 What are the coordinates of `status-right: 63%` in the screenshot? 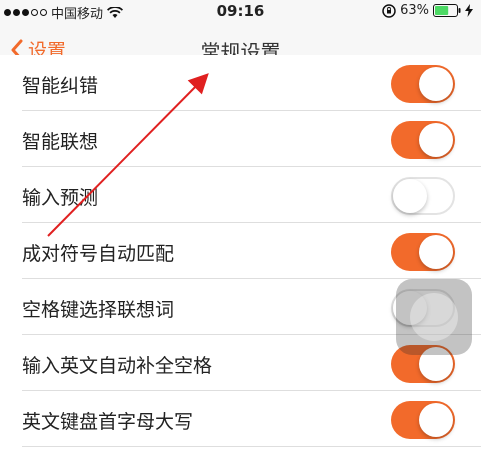 It's located at (427, 10).